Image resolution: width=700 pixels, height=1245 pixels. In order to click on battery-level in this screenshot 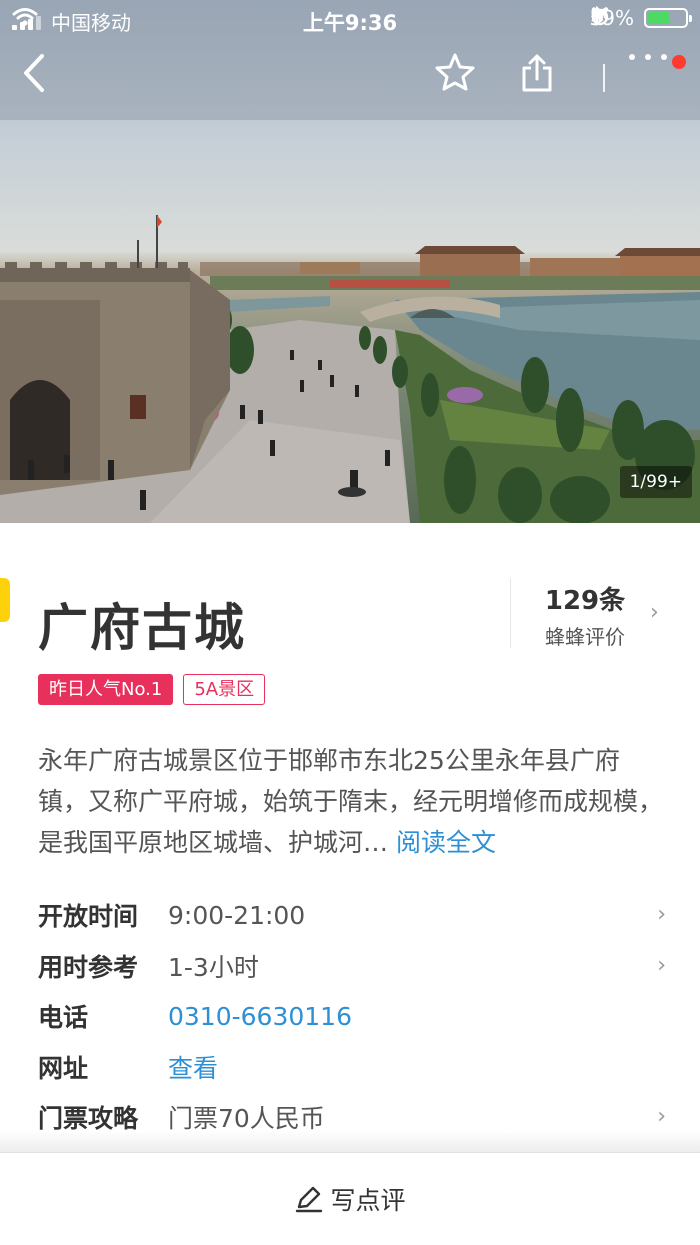, I will do `click(659, 18)`.